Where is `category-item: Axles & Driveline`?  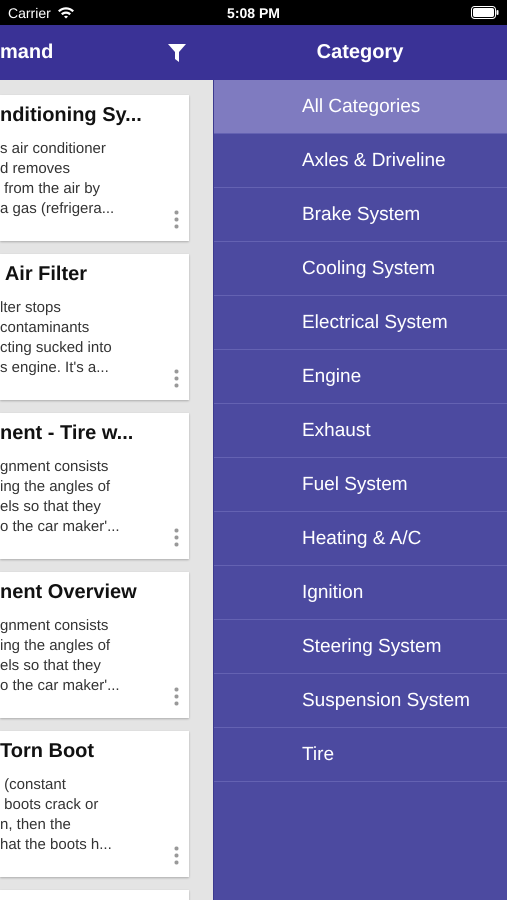
category-item: Axles & Driveline is located at coordinates (360, 161).